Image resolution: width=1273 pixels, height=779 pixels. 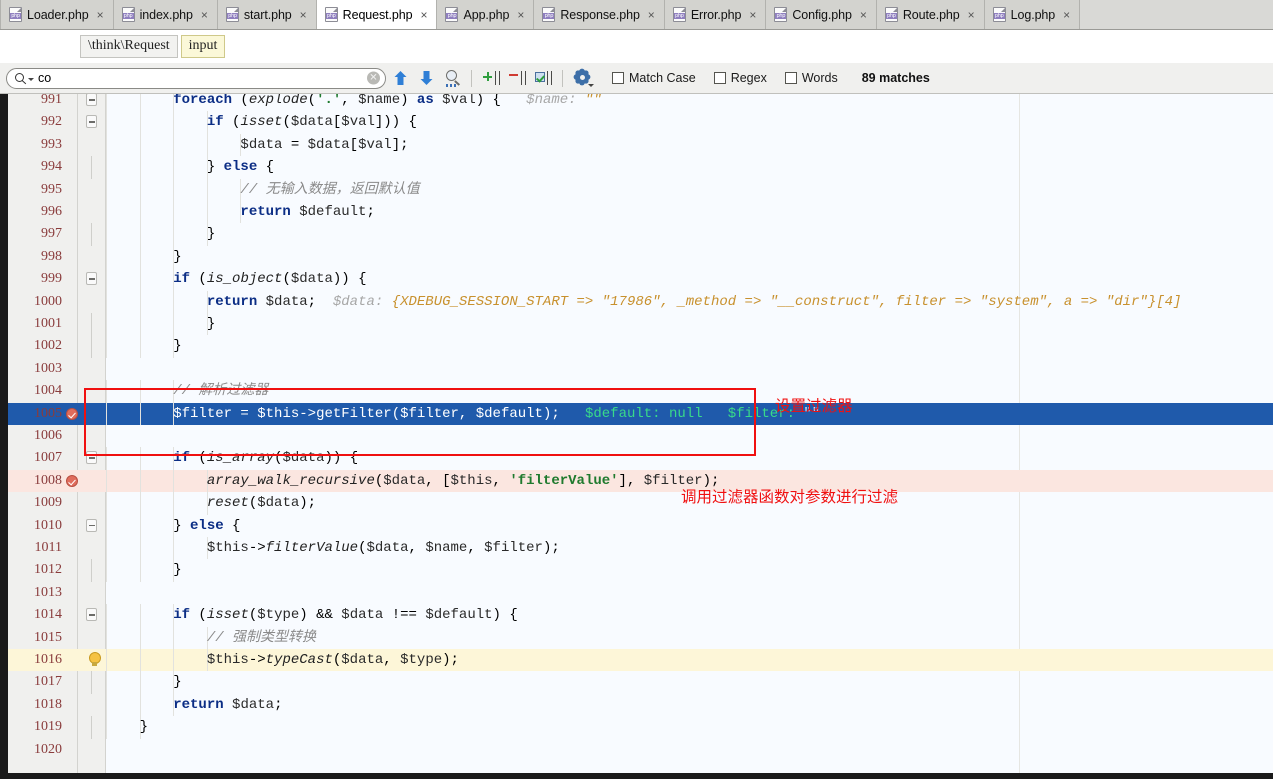 What do you see at coordinates (395, 122) in the screenshot?
I see `code-token: ])) {` at bounding box center [395, 122].